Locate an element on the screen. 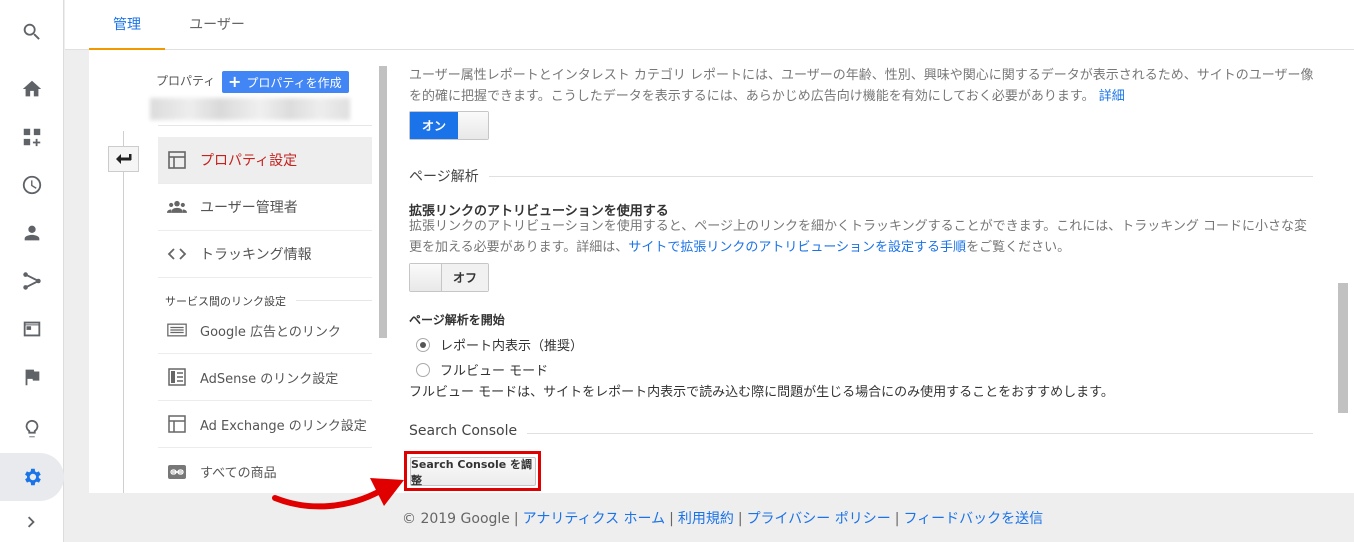 The width and height of the screenshot is (1354, 542). top-tab-bar: 管理 ユーザー is located at coordinates (709, 25).